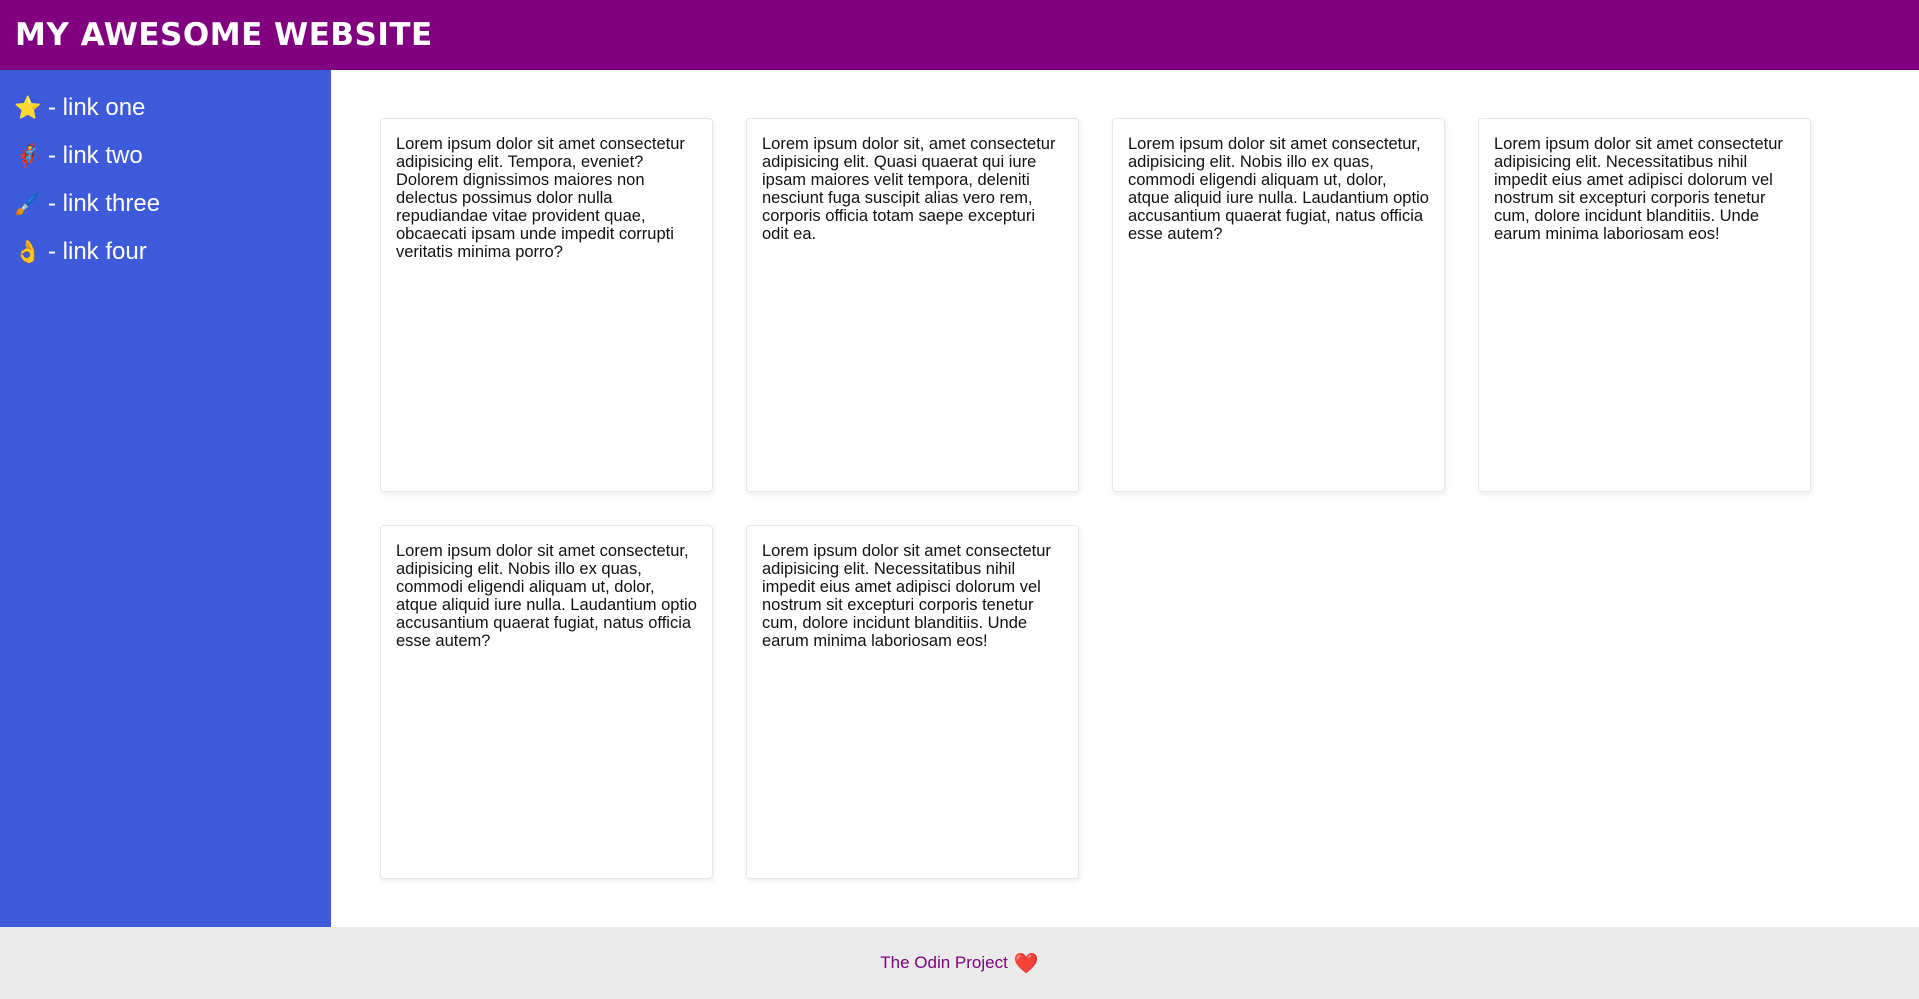 The width and height of the screenshot is (1919, 999). I want to click on site-footer: The Odin Project ❤️, so click(959, 963).